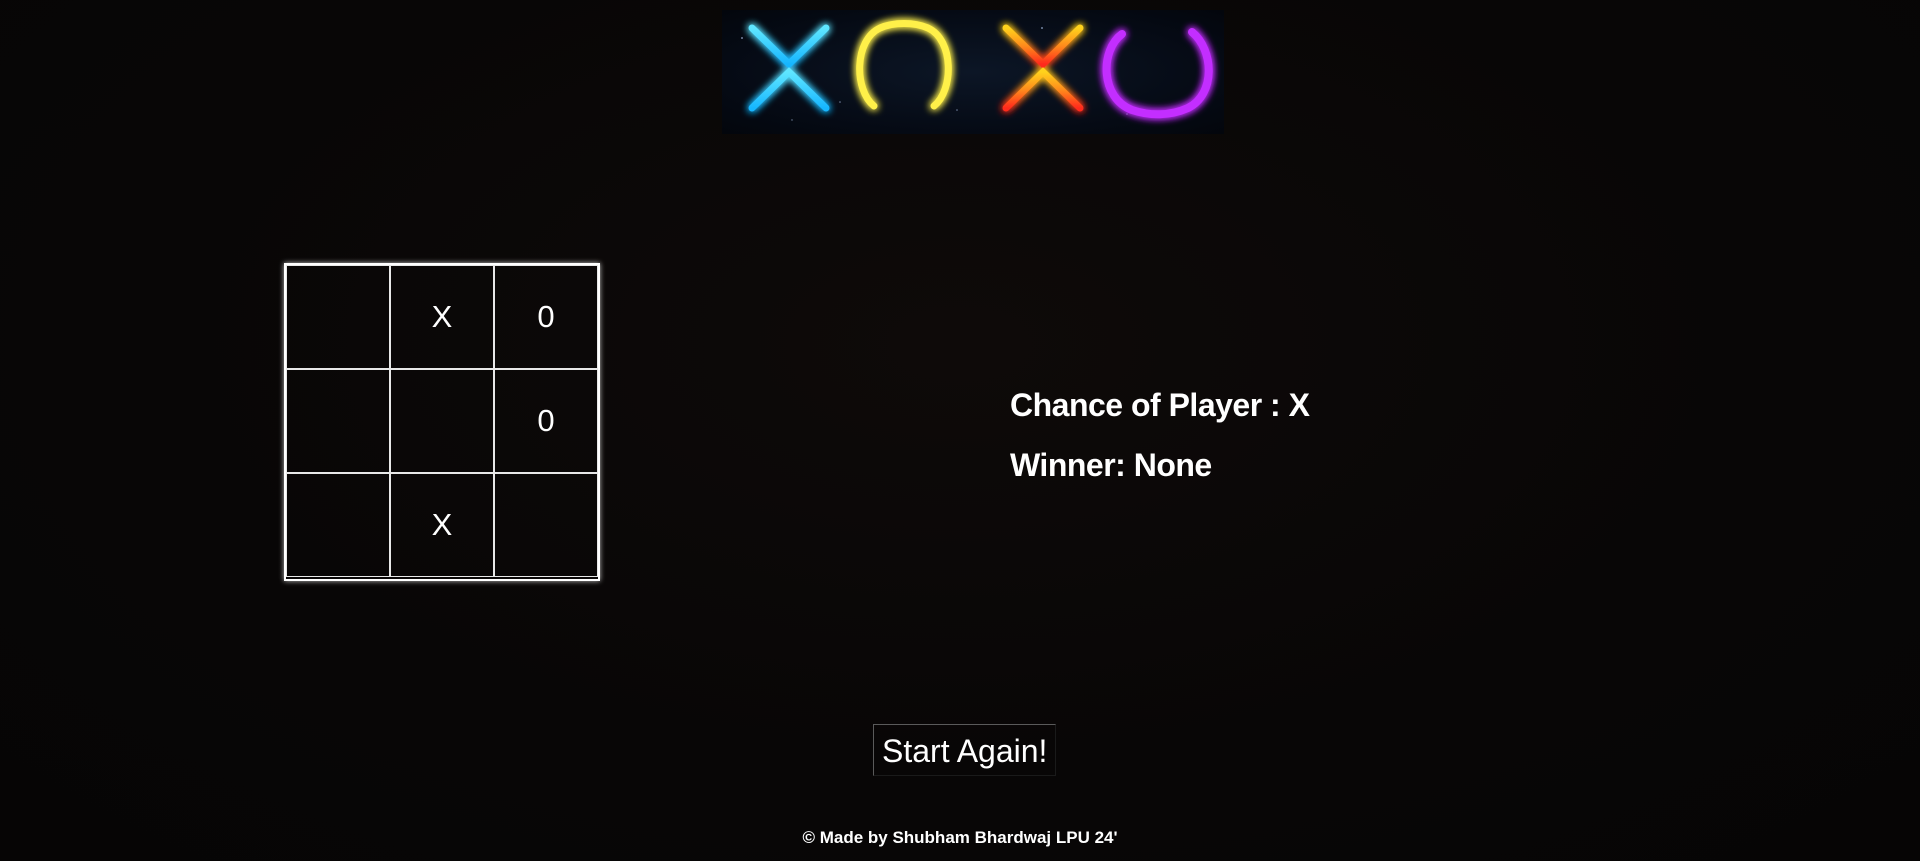 The image size is (1920, 861). I want to click on game-board: X 0 0 X, so click(442, 422).